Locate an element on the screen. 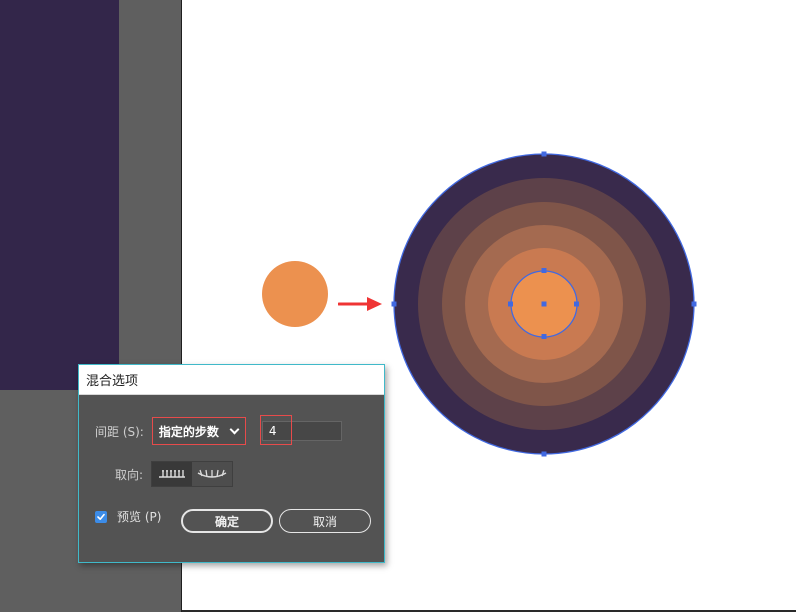  purple-artboard is located at coordinates (59, 195).